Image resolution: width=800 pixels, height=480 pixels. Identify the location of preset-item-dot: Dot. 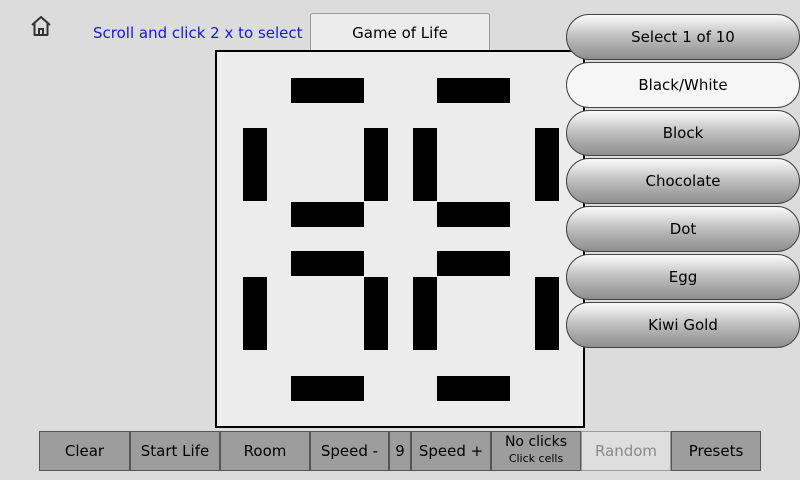
(683, 229).